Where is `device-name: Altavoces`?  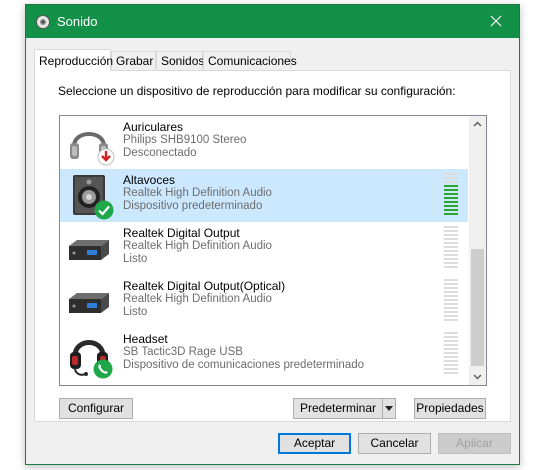
device-name: Altavoces is located at coordinates (149, 180).